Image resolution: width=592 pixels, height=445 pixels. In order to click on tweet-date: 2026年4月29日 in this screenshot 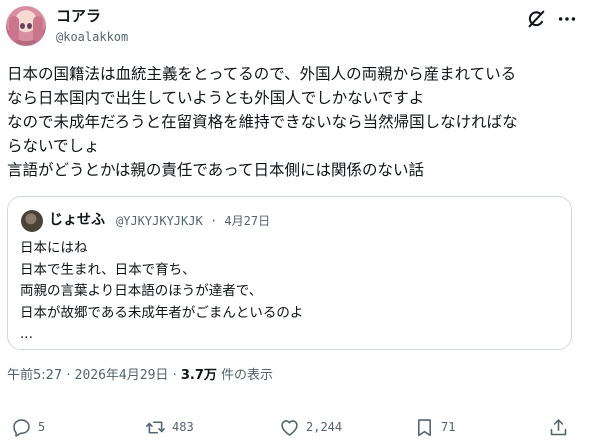, I will do `click(122, 375)`.